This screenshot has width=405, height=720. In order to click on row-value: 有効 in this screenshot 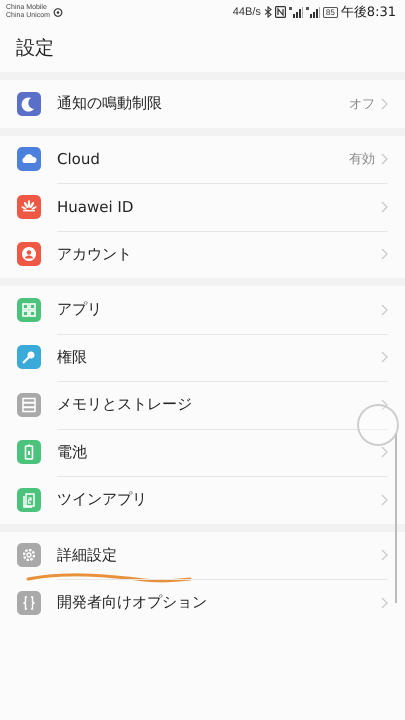, I will do `click(362, 159)`.